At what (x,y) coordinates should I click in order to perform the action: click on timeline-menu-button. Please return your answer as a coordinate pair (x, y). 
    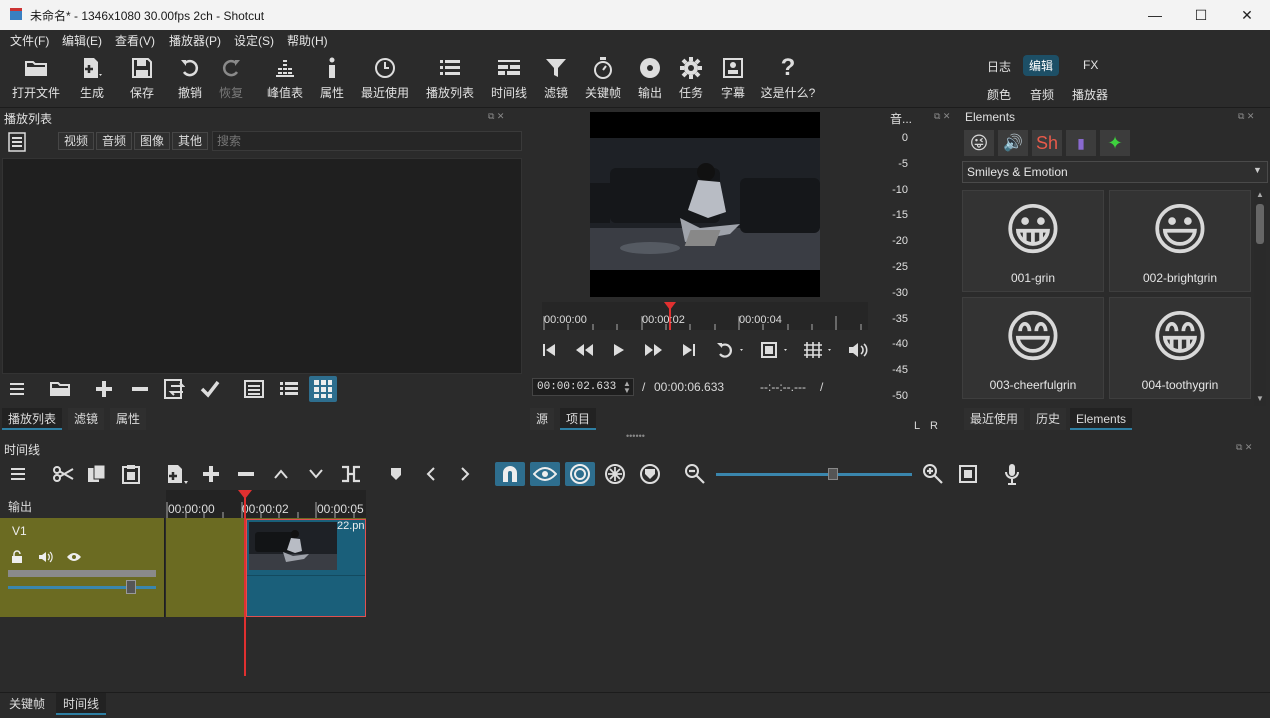
    Looking at the image, I should click on (19, 474).